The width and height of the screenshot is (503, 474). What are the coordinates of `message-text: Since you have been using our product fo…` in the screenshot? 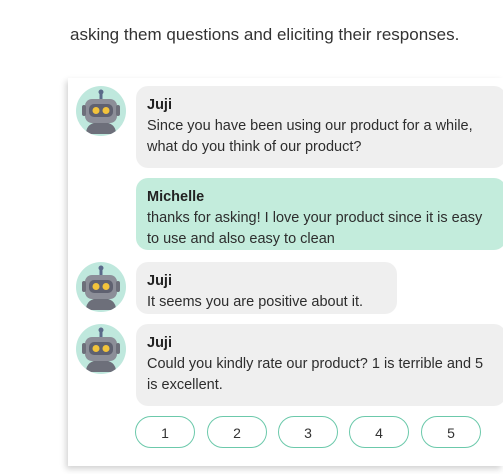 It's located at (310, 136).